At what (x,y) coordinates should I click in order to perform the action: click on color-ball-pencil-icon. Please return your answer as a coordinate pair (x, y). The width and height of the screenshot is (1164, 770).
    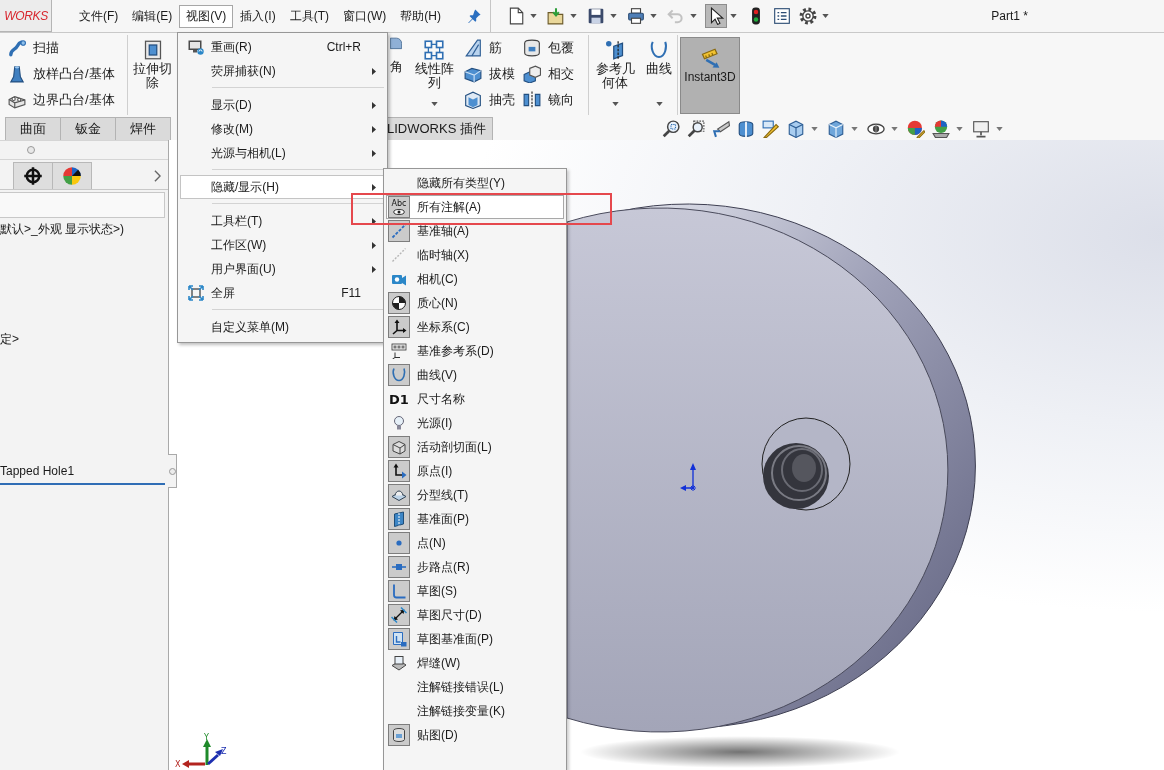
    Looking at the image, I should click on (915, 128).